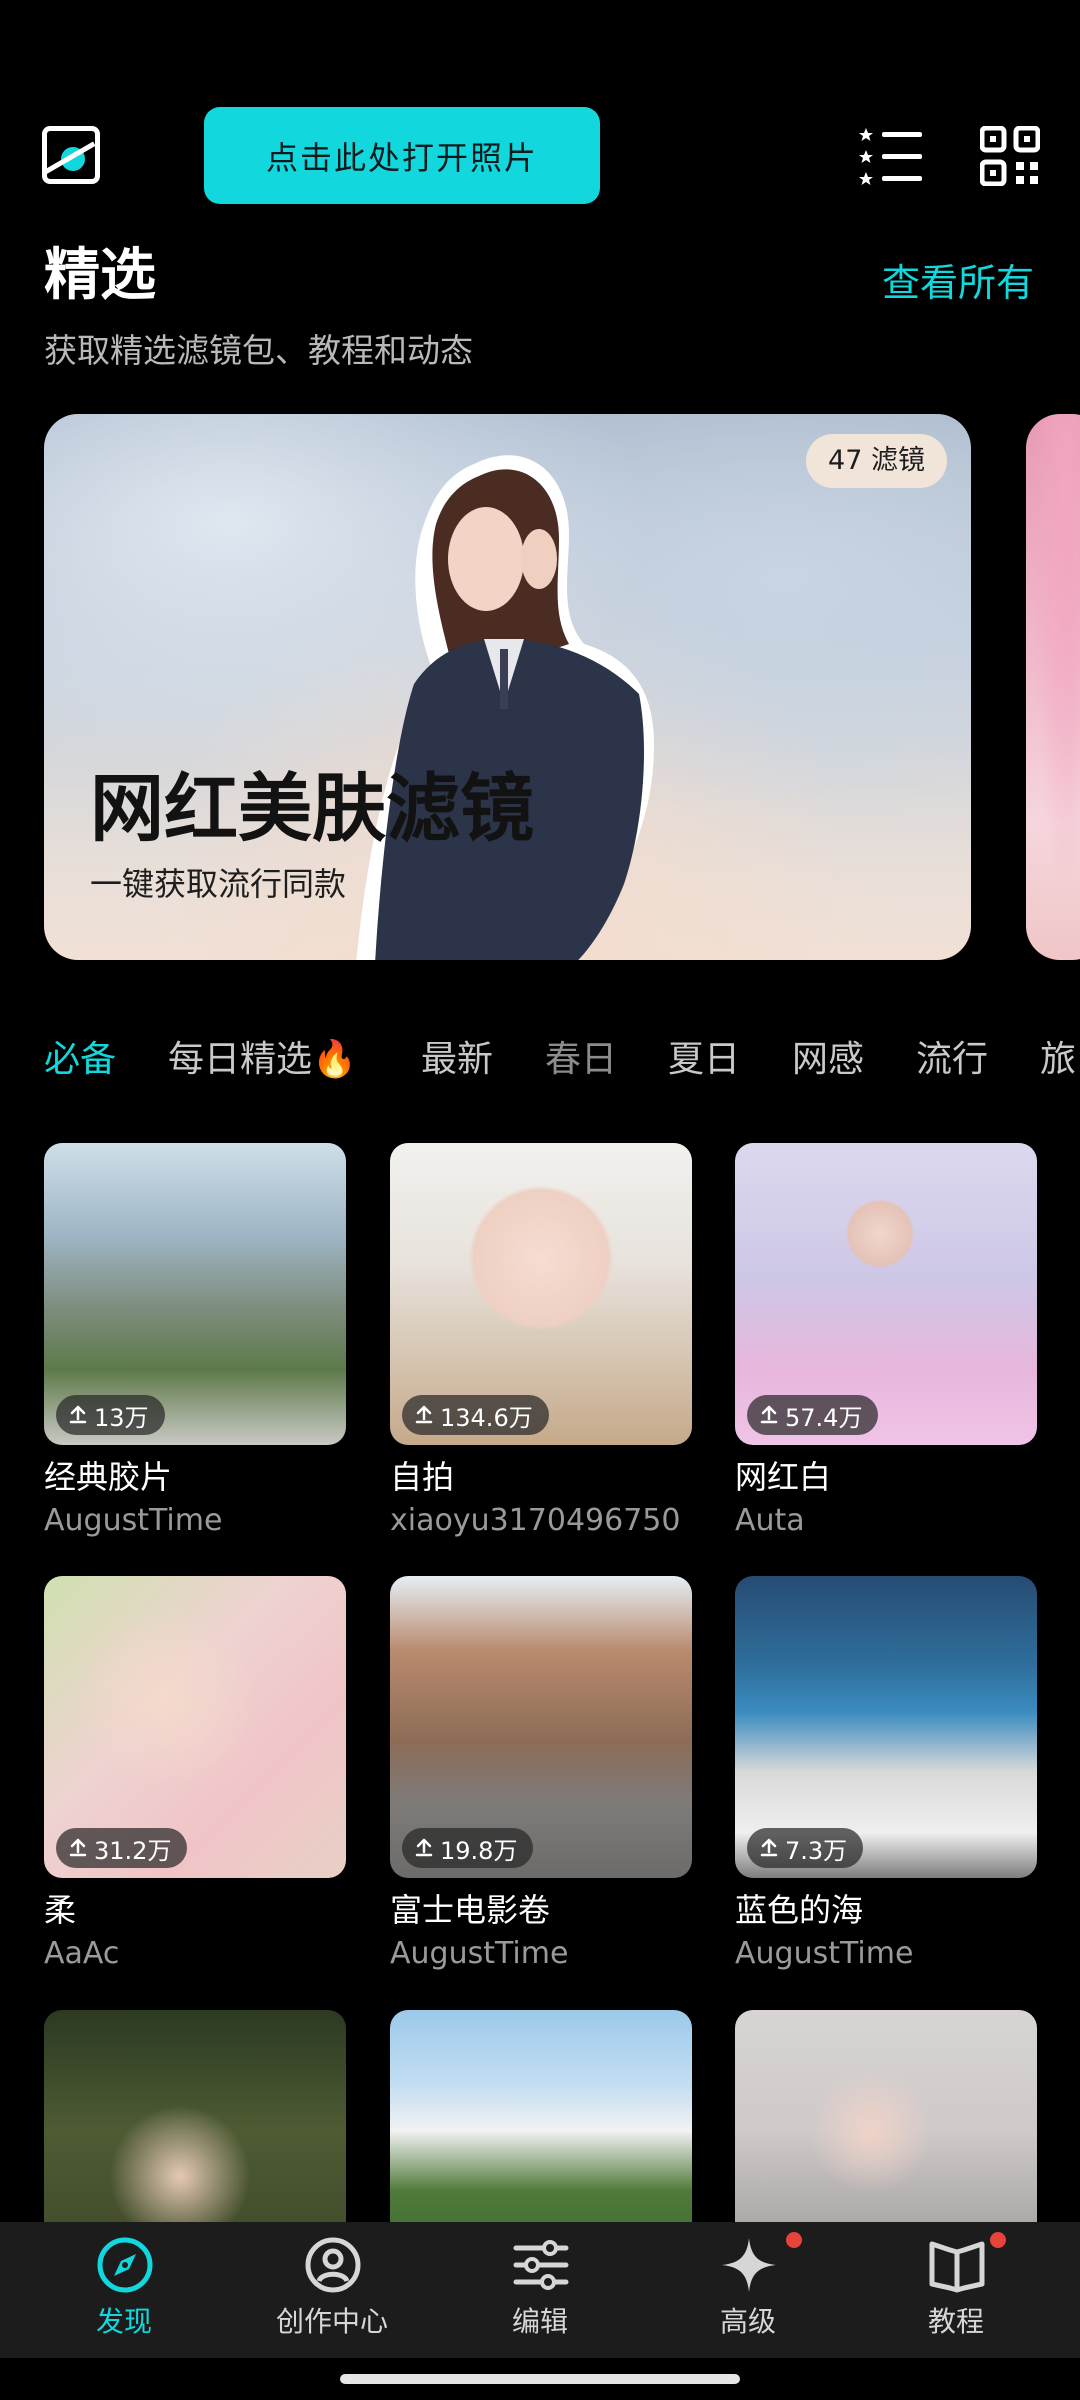 The width and height of the screenshot is (1080, 2400). Describe the element at coordinates (541, 1727) in the screenshot. I see `filter-thumbnail: 19.8万` at that location.